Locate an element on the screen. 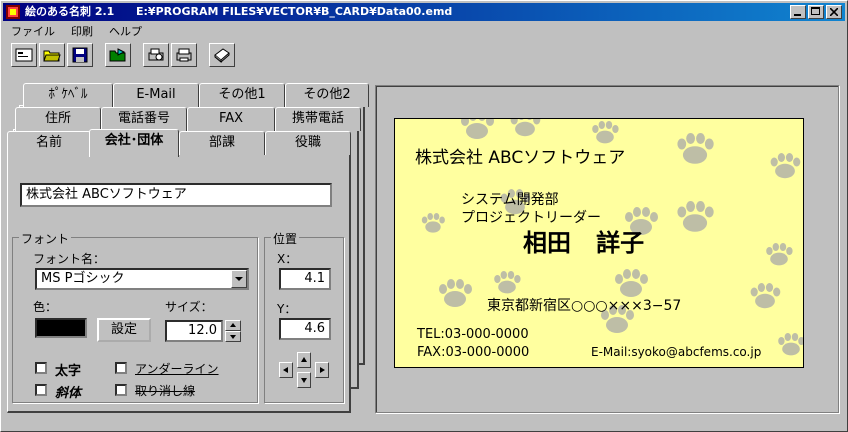  y-label: Y： is located at coordinates (287, 309).